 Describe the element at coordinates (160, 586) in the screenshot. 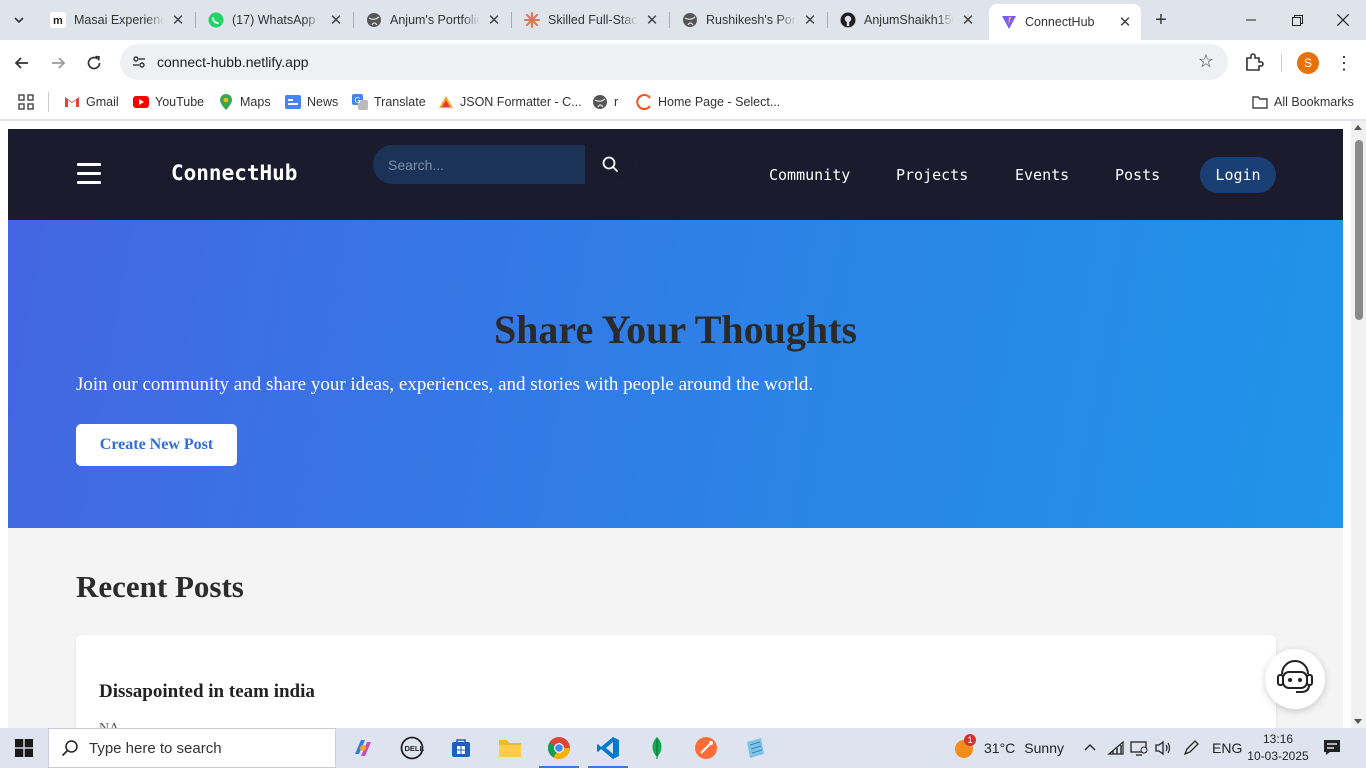

I see `recent-posts-heading: Recent Posts` at that location.